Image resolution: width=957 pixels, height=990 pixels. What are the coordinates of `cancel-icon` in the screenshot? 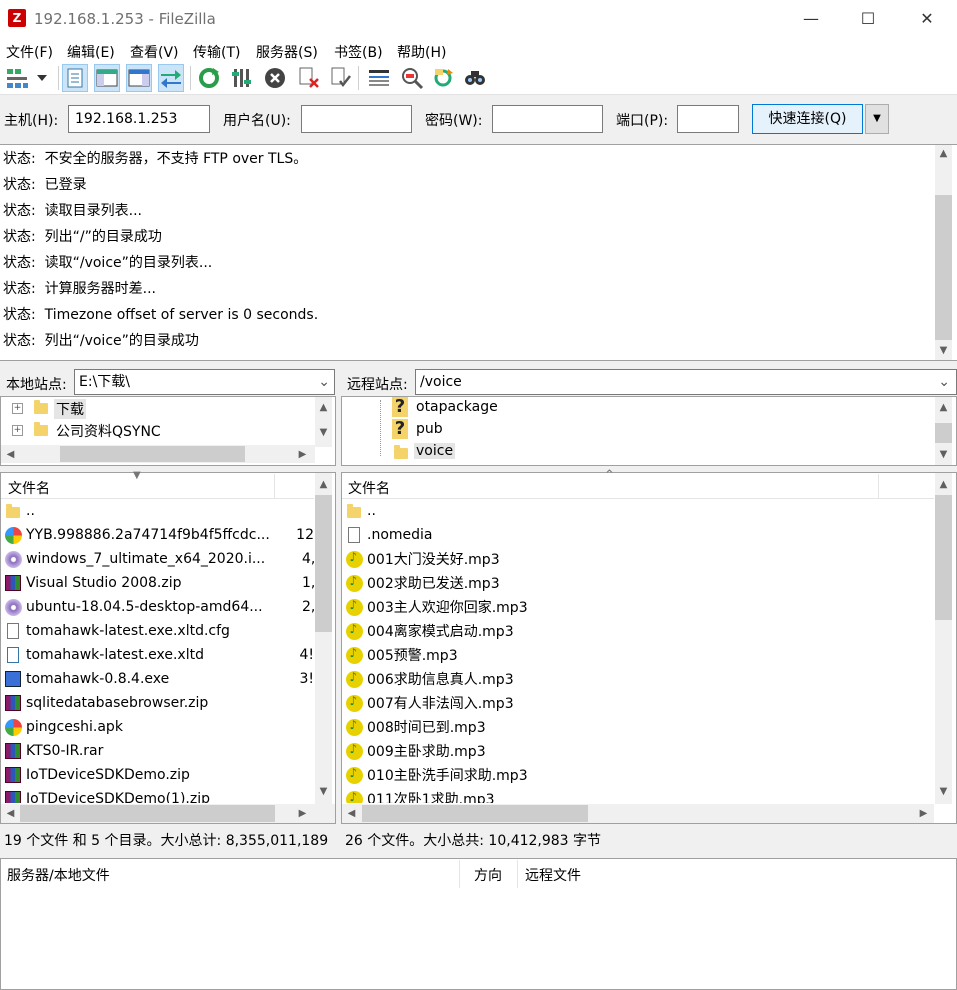 It's located at (275, 78).